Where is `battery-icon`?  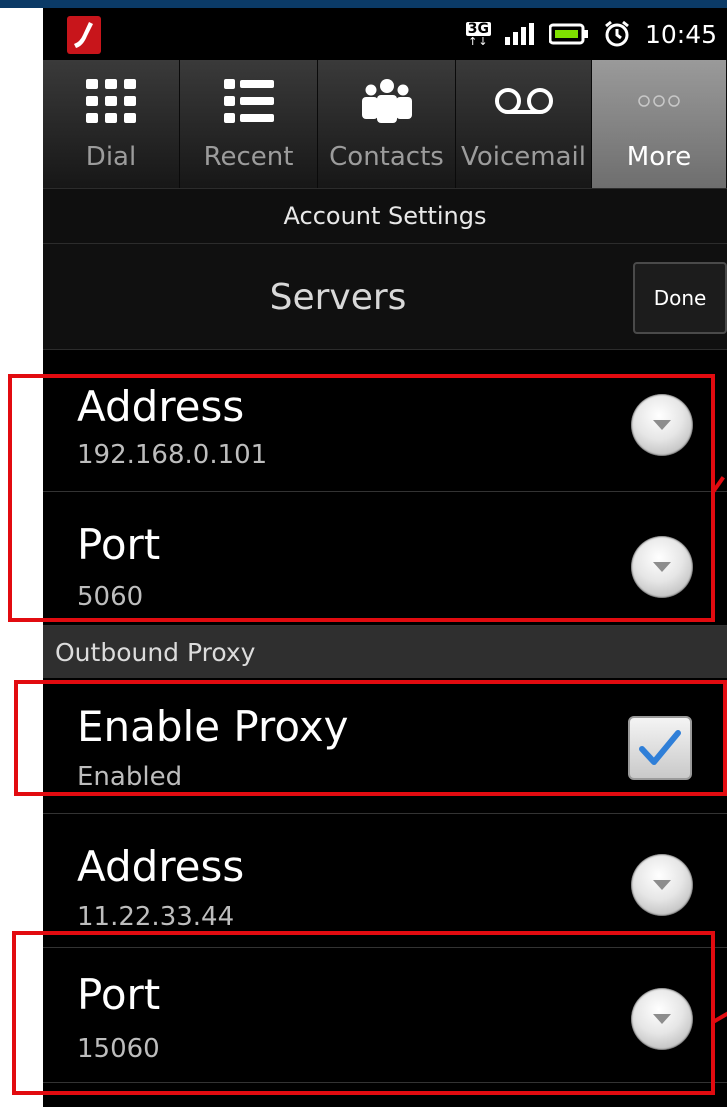
battery-icon is located at coordinates (568, 34).